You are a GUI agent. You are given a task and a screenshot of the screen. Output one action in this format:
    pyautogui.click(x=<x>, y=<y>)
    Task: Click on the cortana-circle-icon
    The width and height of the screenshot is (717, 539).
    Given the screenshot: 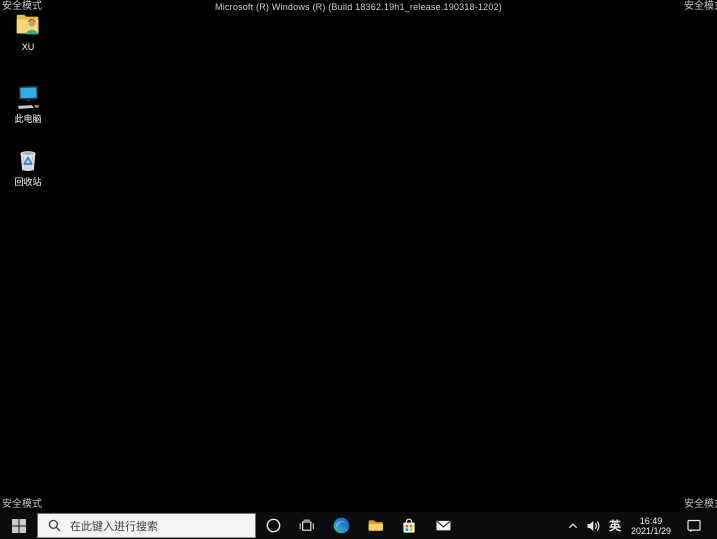 What is the action you would take?
    pyautogui.click(x=273, y=525)
    